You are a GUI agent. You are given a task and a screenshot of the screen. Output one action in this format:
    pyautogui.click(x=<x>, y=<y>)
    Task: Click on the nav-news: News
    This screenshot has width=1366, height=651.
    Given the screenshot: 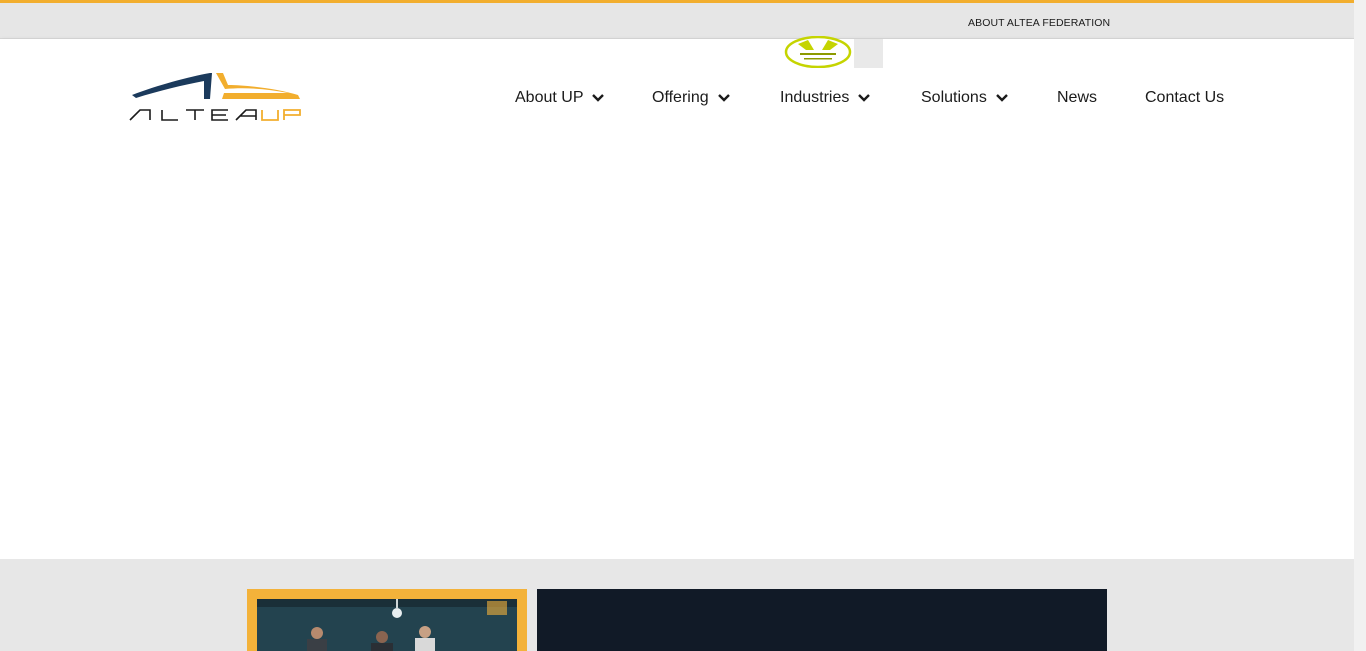 What is the action you would take?
    pyautogui.click(x=1077, y=98)
    